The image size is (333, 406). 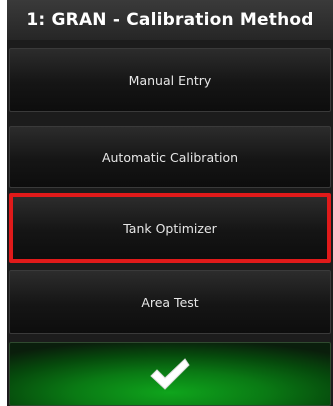 I want to click on automatic-calibration-button: Automatic Calibration, so click(x=170, y=157).